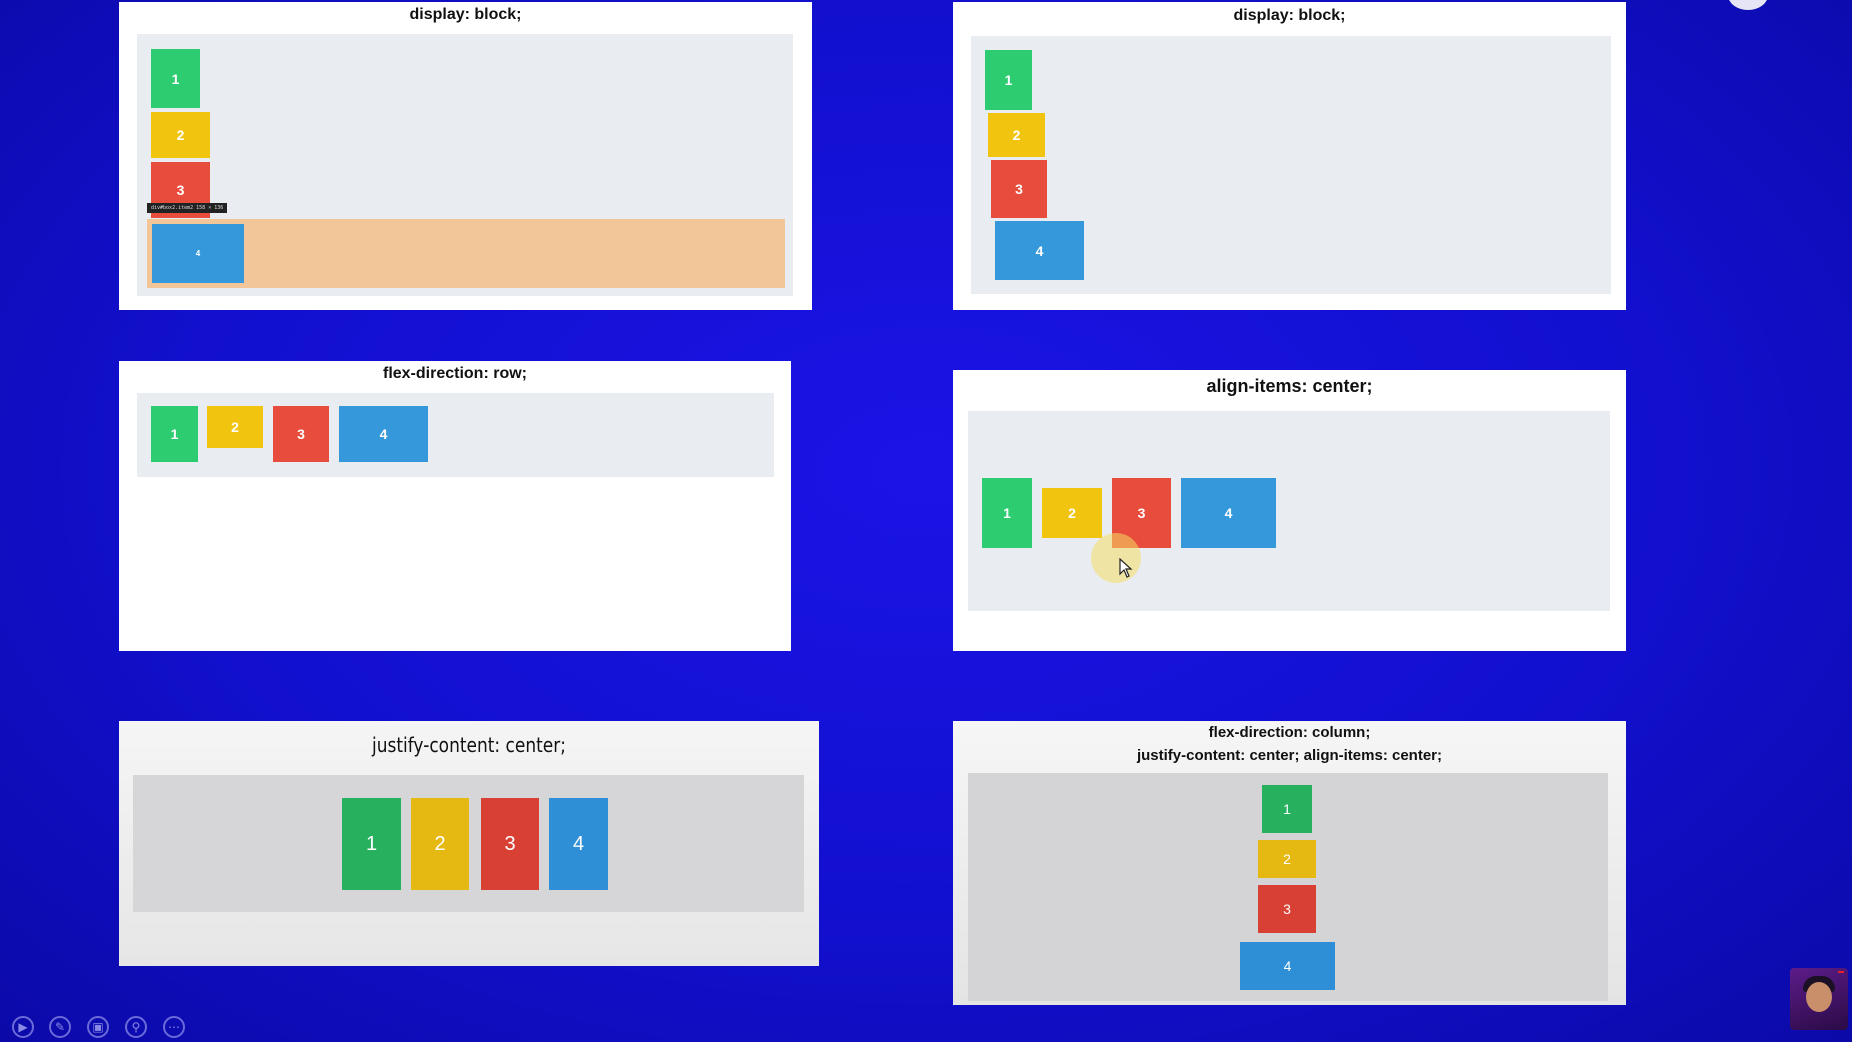 This screenshot has width=1852, height=1042. Describe the element at coordinates (1116, 558) in the screenshot. I see `cursor-highlight` at that location.